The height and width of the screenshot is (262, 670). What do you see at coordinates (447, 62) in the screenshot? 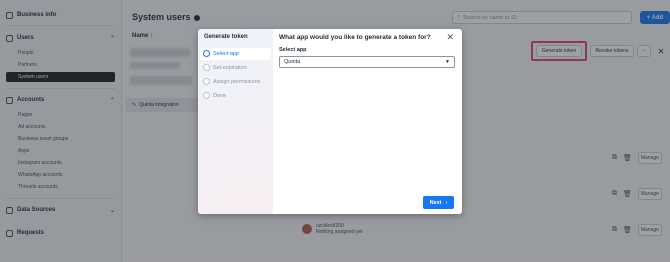
I see `caret-down-icon: ▼` at bounding box center [447, 62].